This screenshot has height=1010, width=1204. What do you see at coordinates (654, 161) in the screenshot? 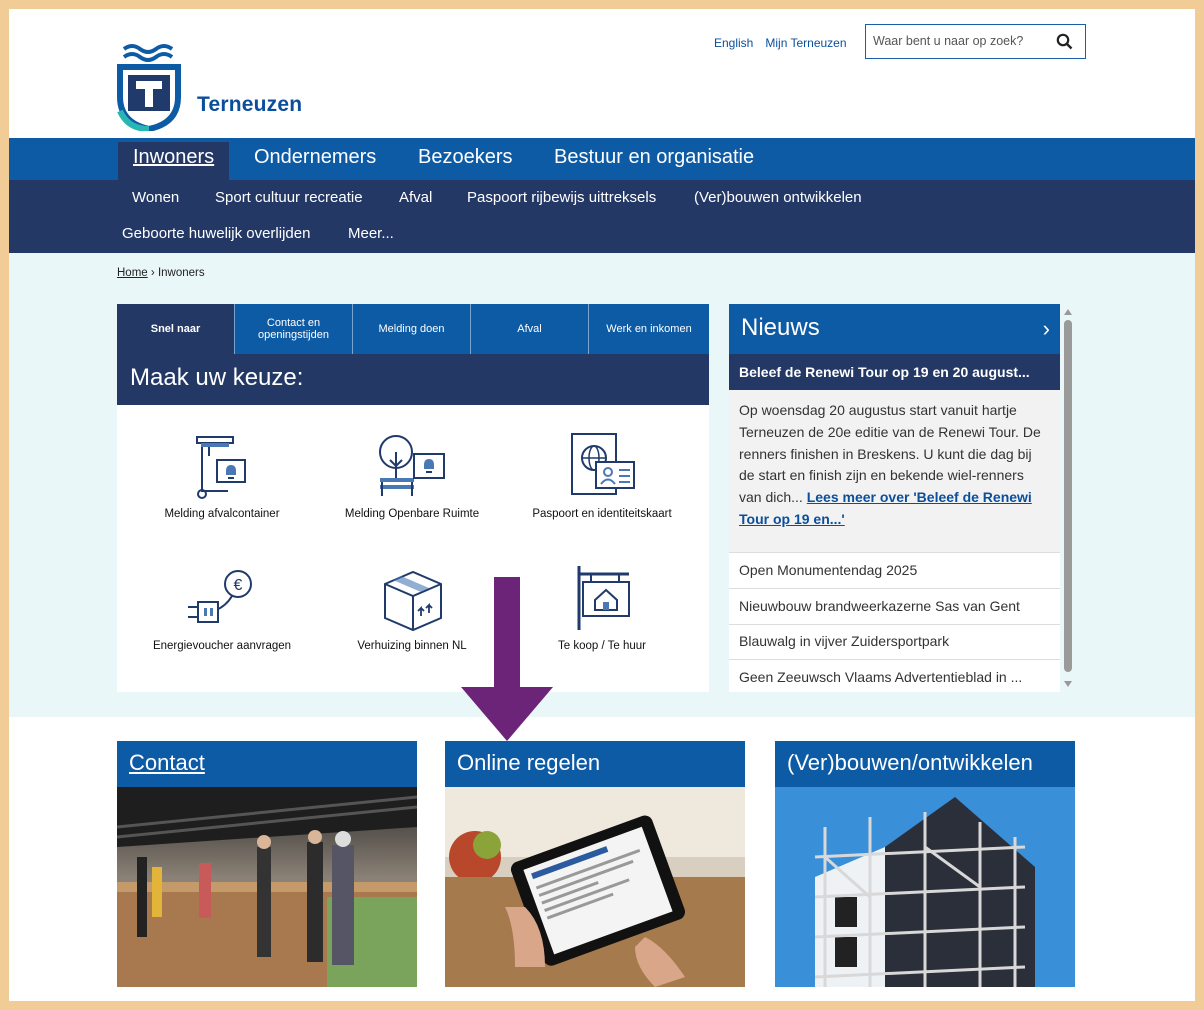
I see `nav-bestuur-en-organisatie: Bestuur en organisatie` at bounding box center [654, 161].